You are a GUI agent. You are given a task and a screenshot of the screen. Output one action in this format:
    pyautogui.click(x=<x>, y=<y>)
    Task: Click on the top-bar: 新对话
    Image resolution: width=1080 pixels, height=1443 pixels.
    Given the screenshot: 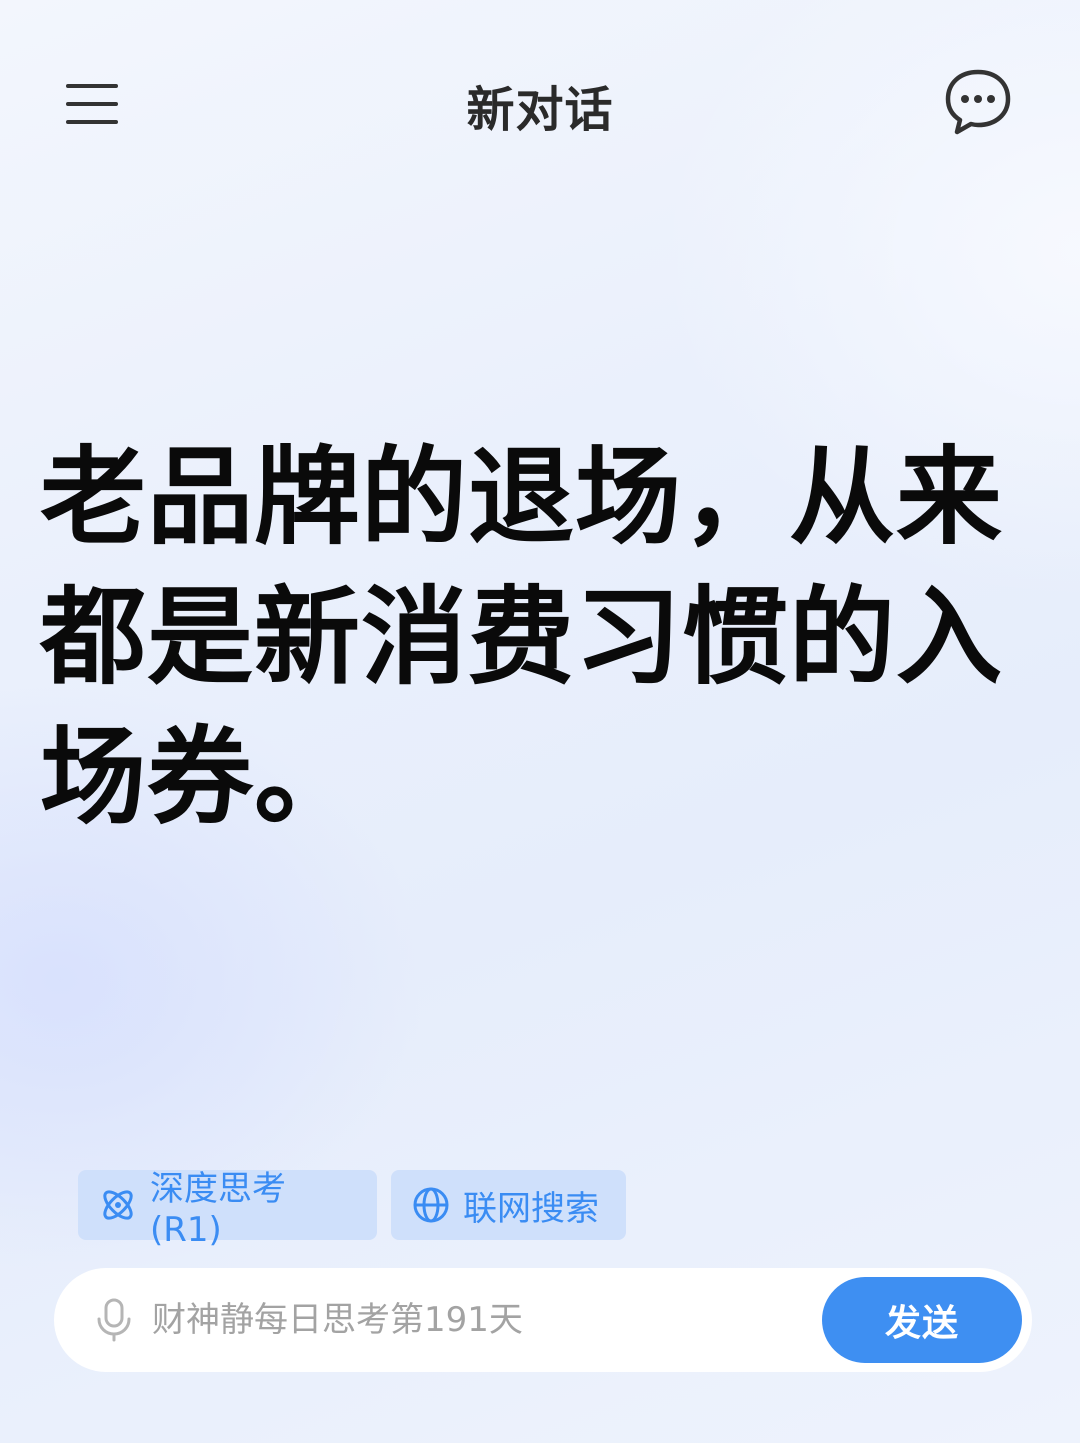 What is the action you would take?
    pyautogui.click(x=540, y=100)
    